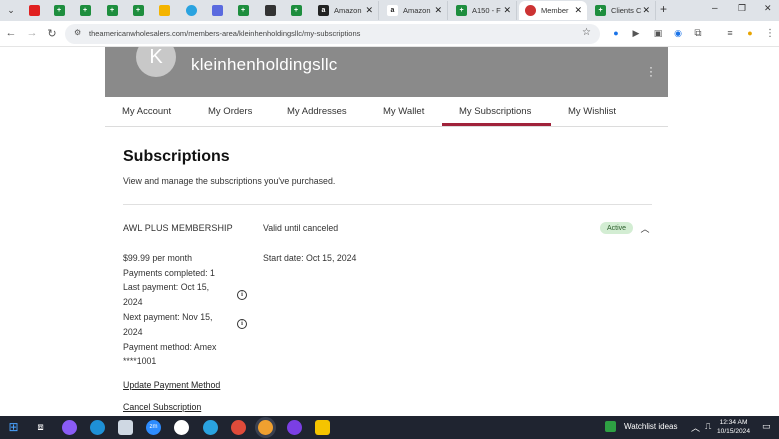 The height and width of the screenshot is (439, 779). I want to click on slack-icon, so click(181, 427).